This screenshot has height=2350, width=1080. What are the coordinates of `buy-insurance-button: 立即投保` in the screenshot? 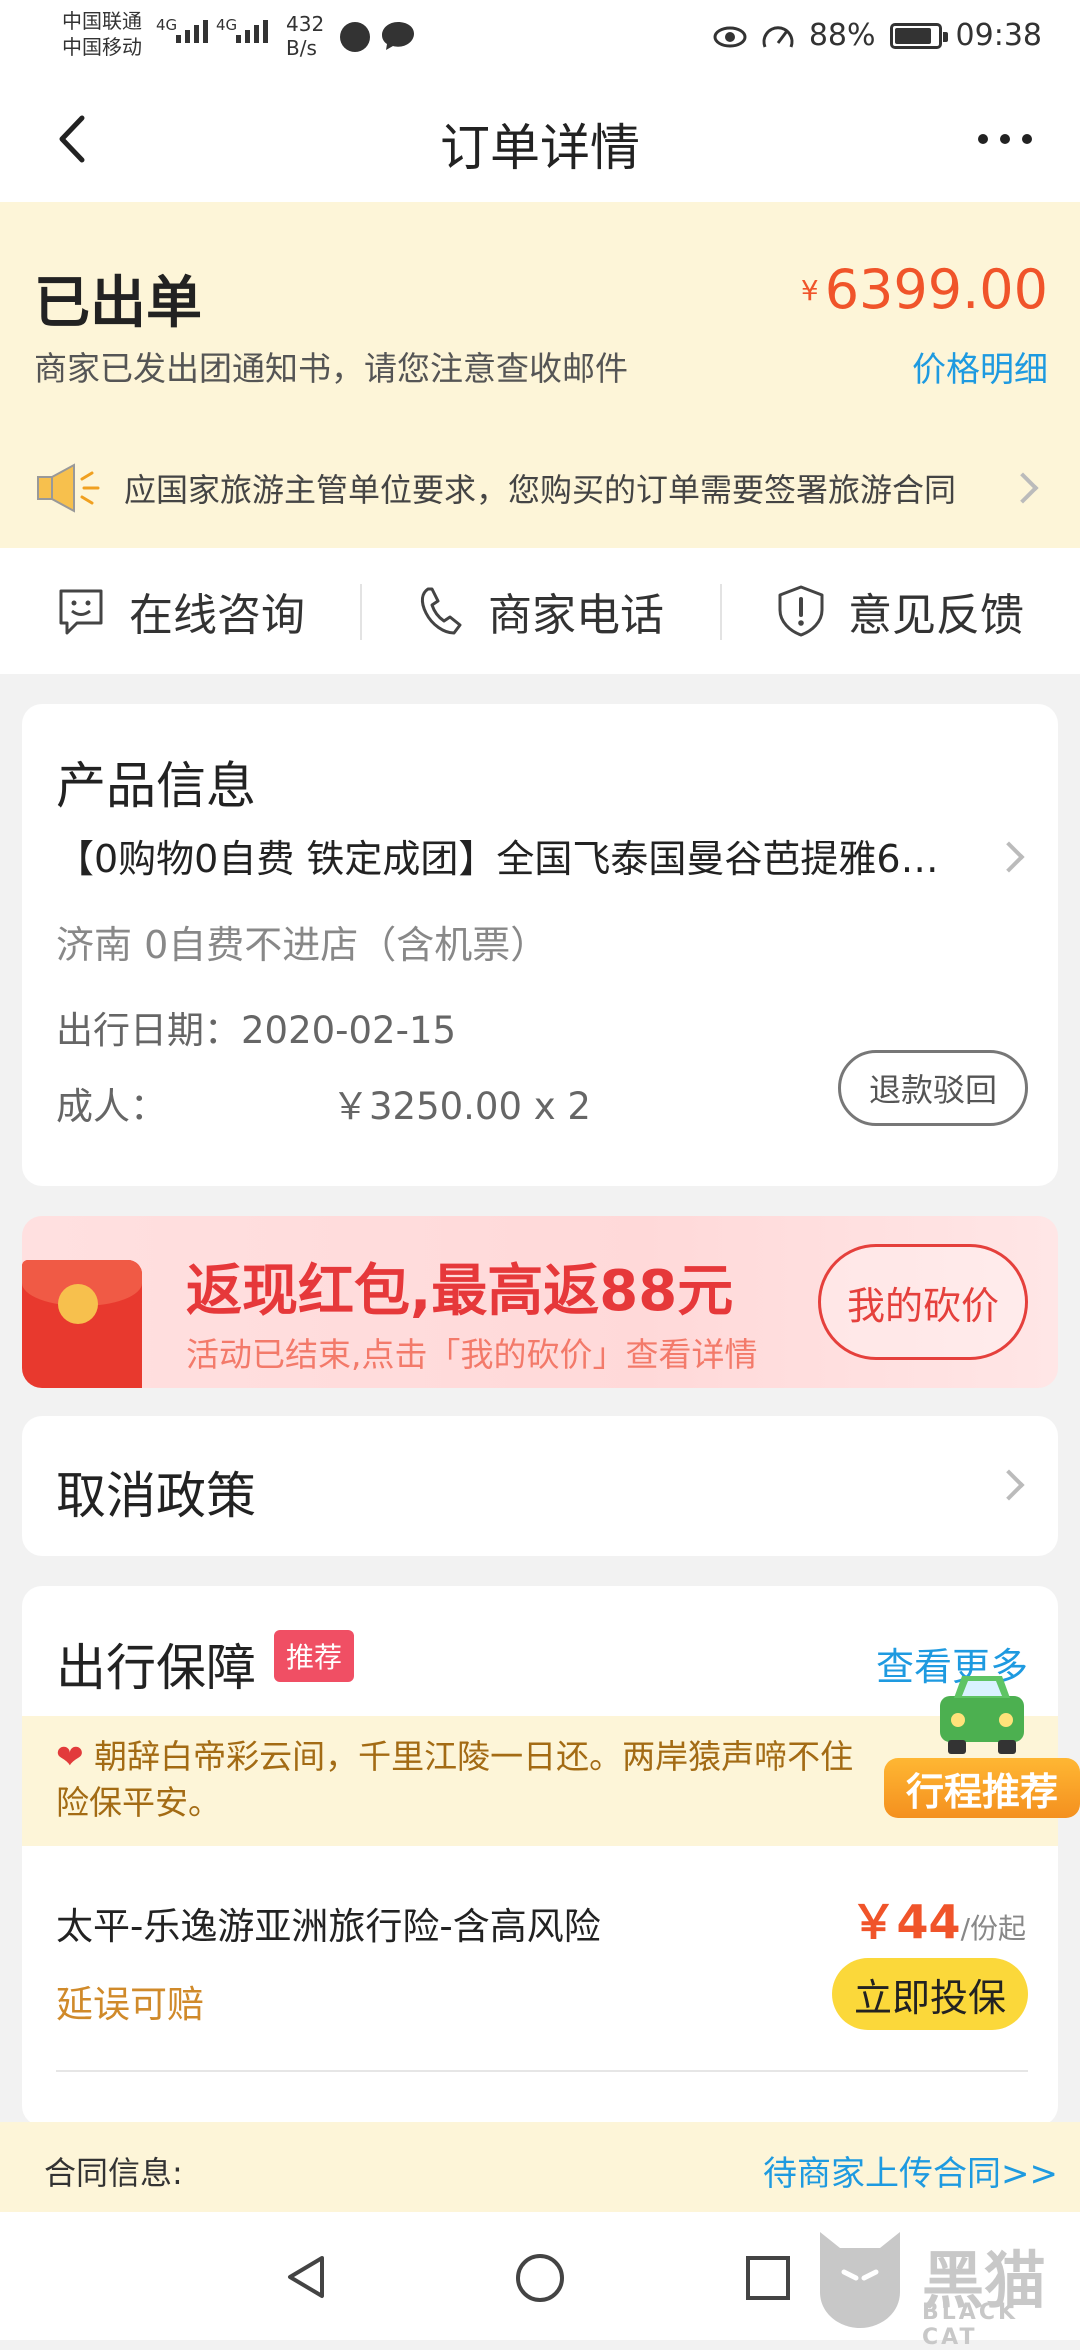 It's located at (930, 1994).